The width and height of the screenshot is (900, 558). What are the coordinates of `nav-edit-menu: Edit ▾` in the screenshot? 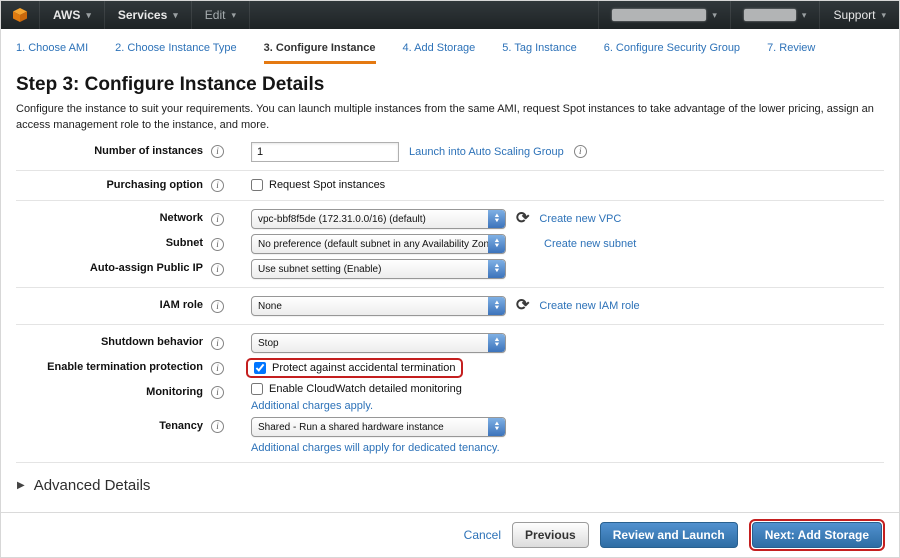 It's located at (221, 15).